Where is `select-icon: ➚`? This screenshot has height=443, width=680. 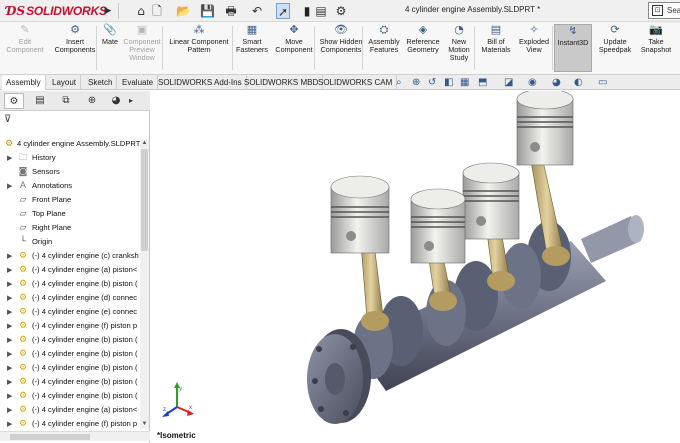
select-icon: ➚ is located at coordinates (283, 11).